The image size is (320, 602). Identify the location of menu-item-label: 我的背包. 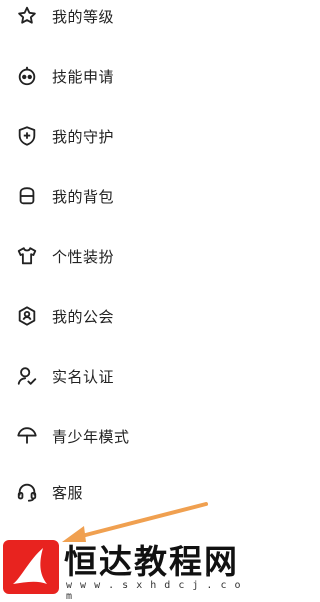
(83, 196).